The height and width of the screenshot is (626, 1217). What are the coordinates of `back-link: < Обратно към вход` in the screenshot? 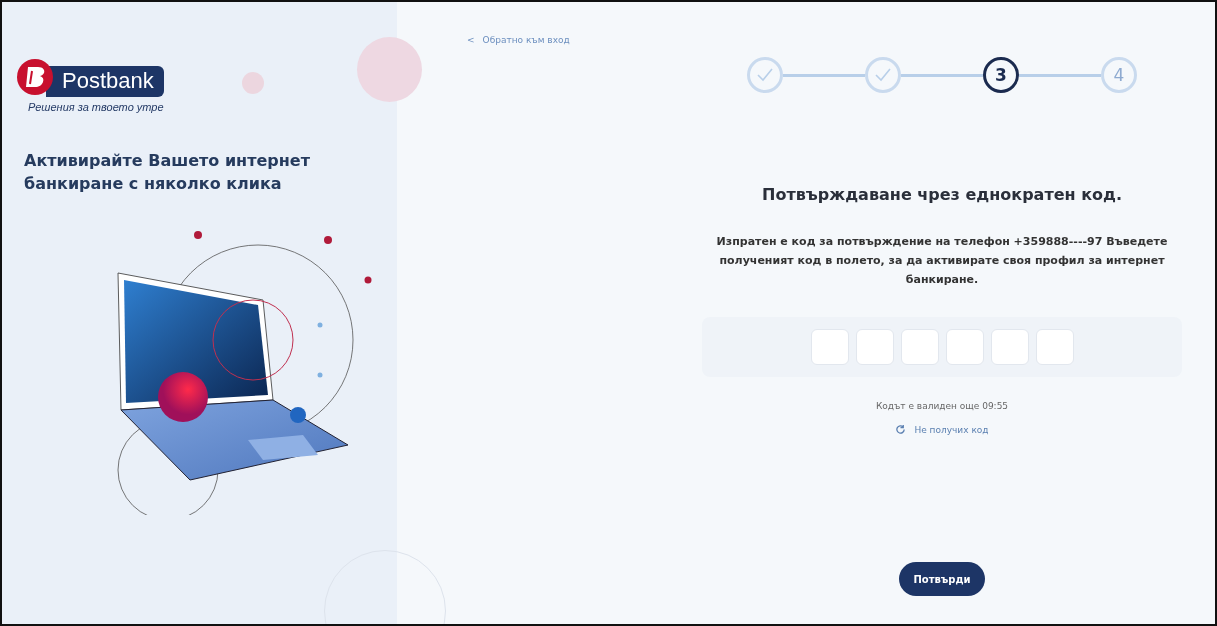 It's located at (518, 40).